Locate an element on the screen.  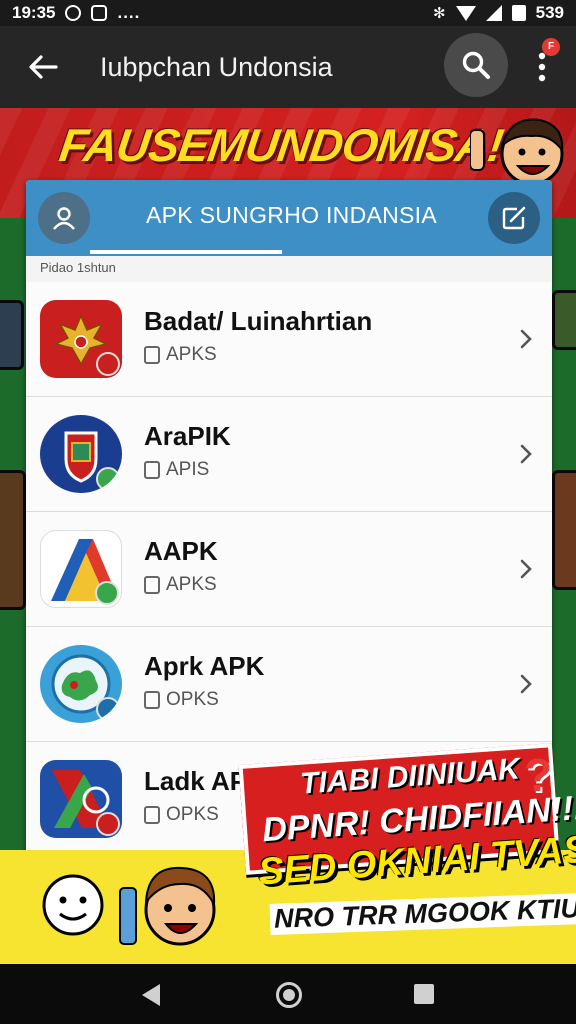
signal-icon is located at coordinates (493, 13).